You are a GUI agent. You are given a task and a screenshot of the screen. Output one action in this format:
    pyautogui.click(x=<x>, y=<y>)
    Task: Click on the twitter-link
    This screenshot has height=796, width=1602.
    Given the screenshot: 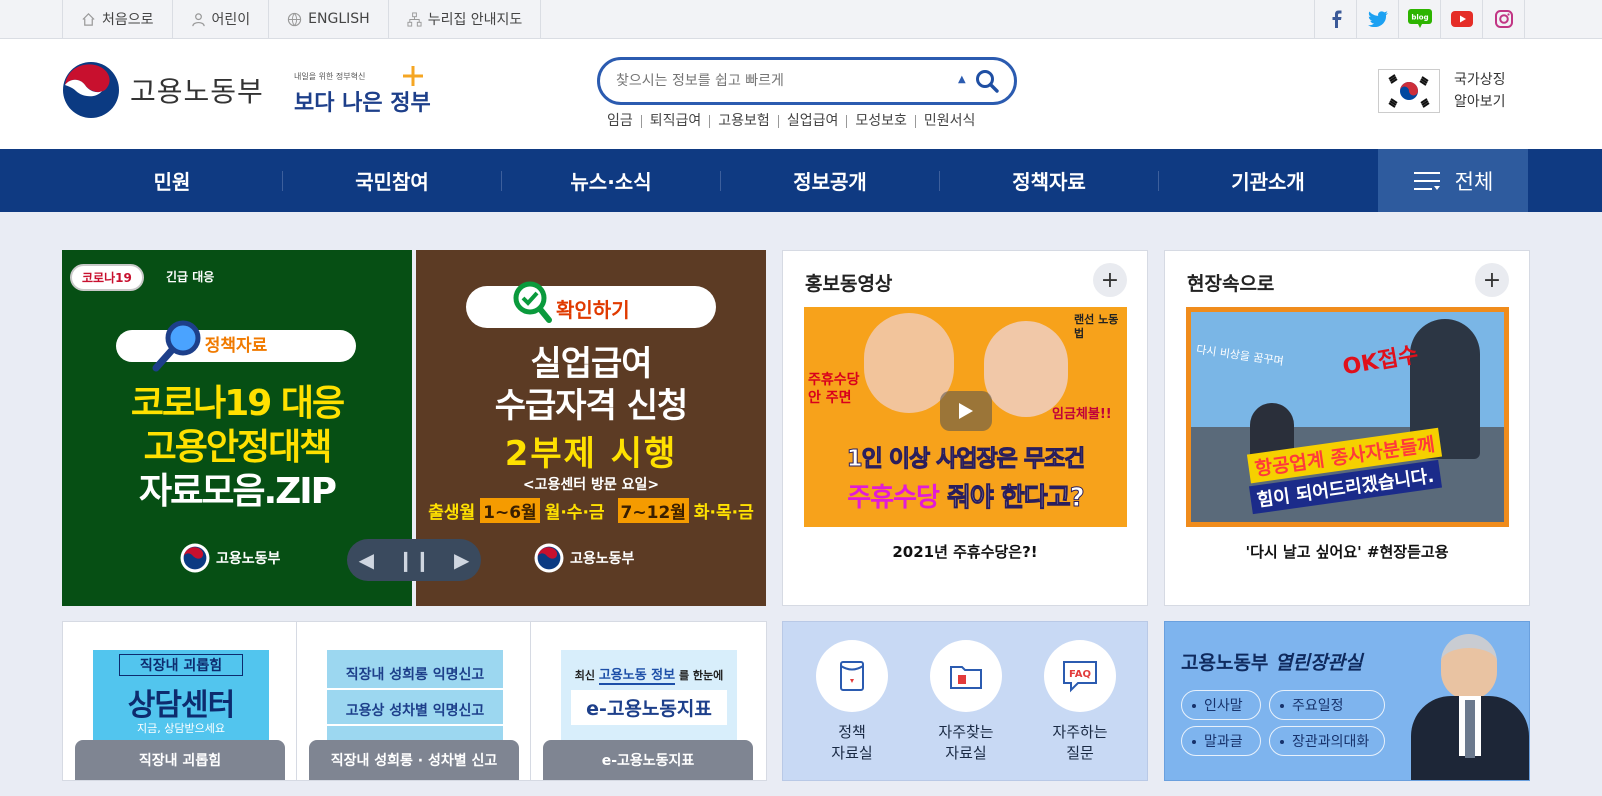 What is the action you would take?
    pyautogui.click(x=1378, y=19)
    